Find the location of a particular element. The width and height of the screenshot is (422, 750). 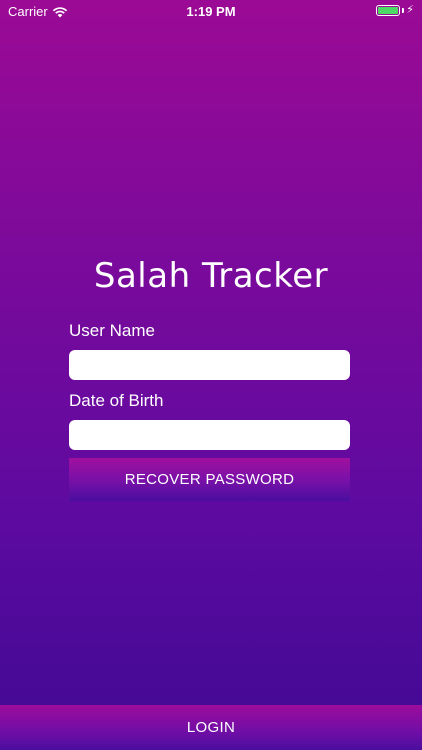

status-time: 1:19 PM is located at coordinates (211, 11).